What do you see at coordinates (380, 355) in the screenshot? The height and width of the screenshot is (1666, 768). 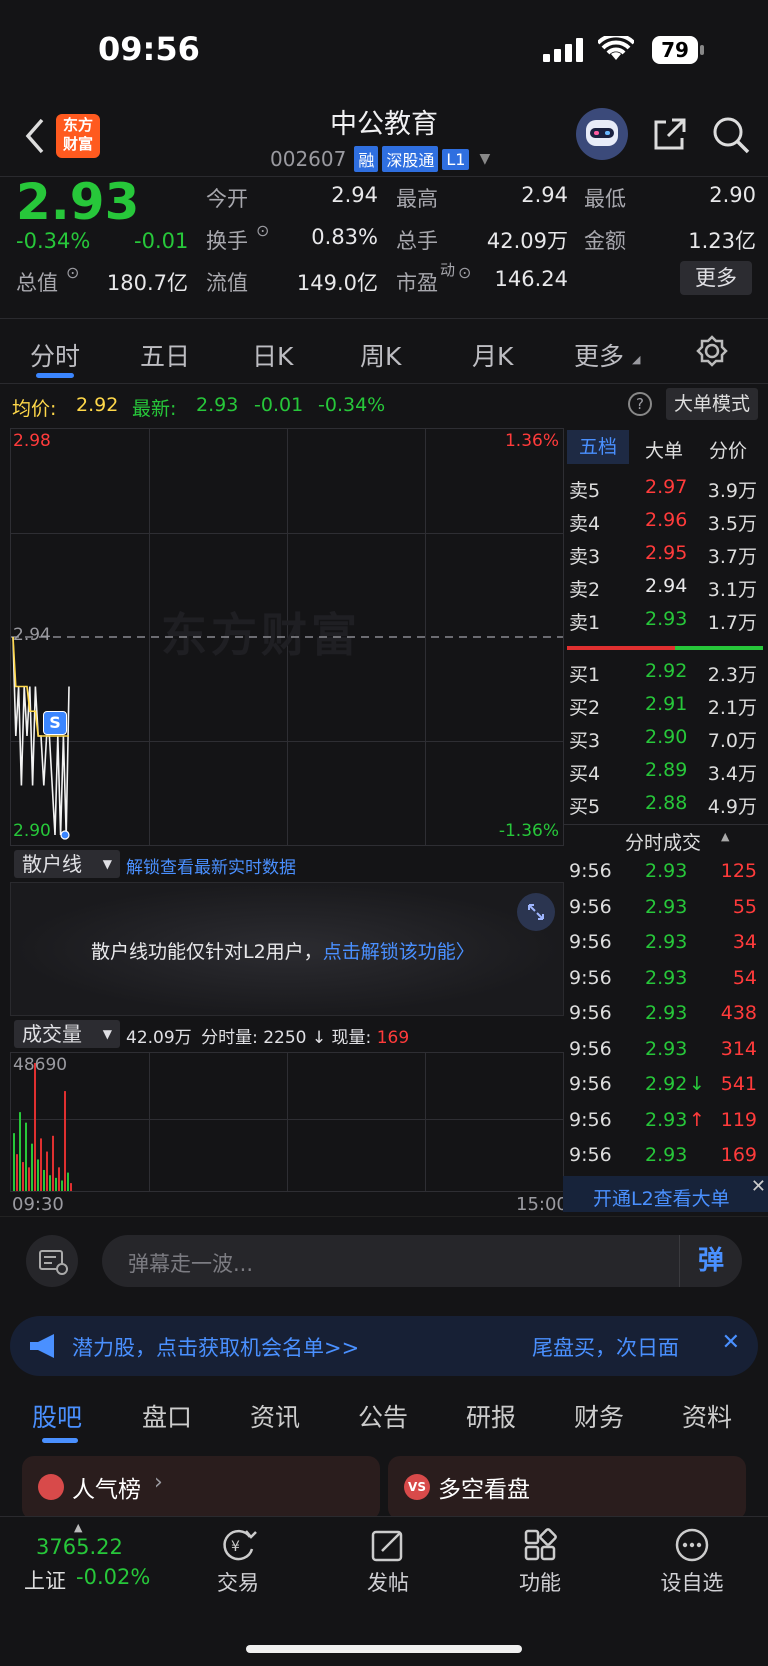 I see `tab-weekly: 周K` at bounding box center [380, 355].